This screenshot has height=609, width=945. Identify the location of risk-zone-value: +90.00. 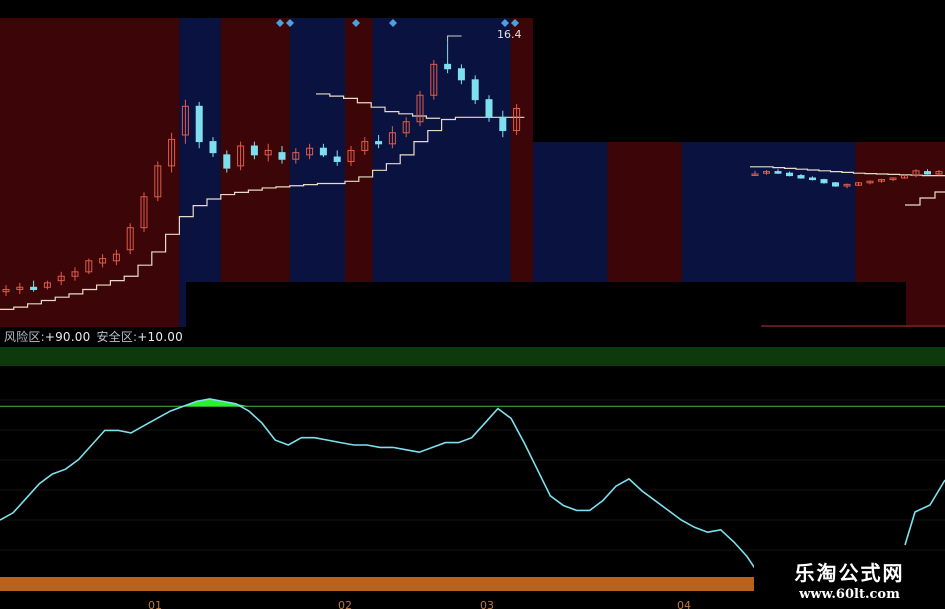
(67, 337).